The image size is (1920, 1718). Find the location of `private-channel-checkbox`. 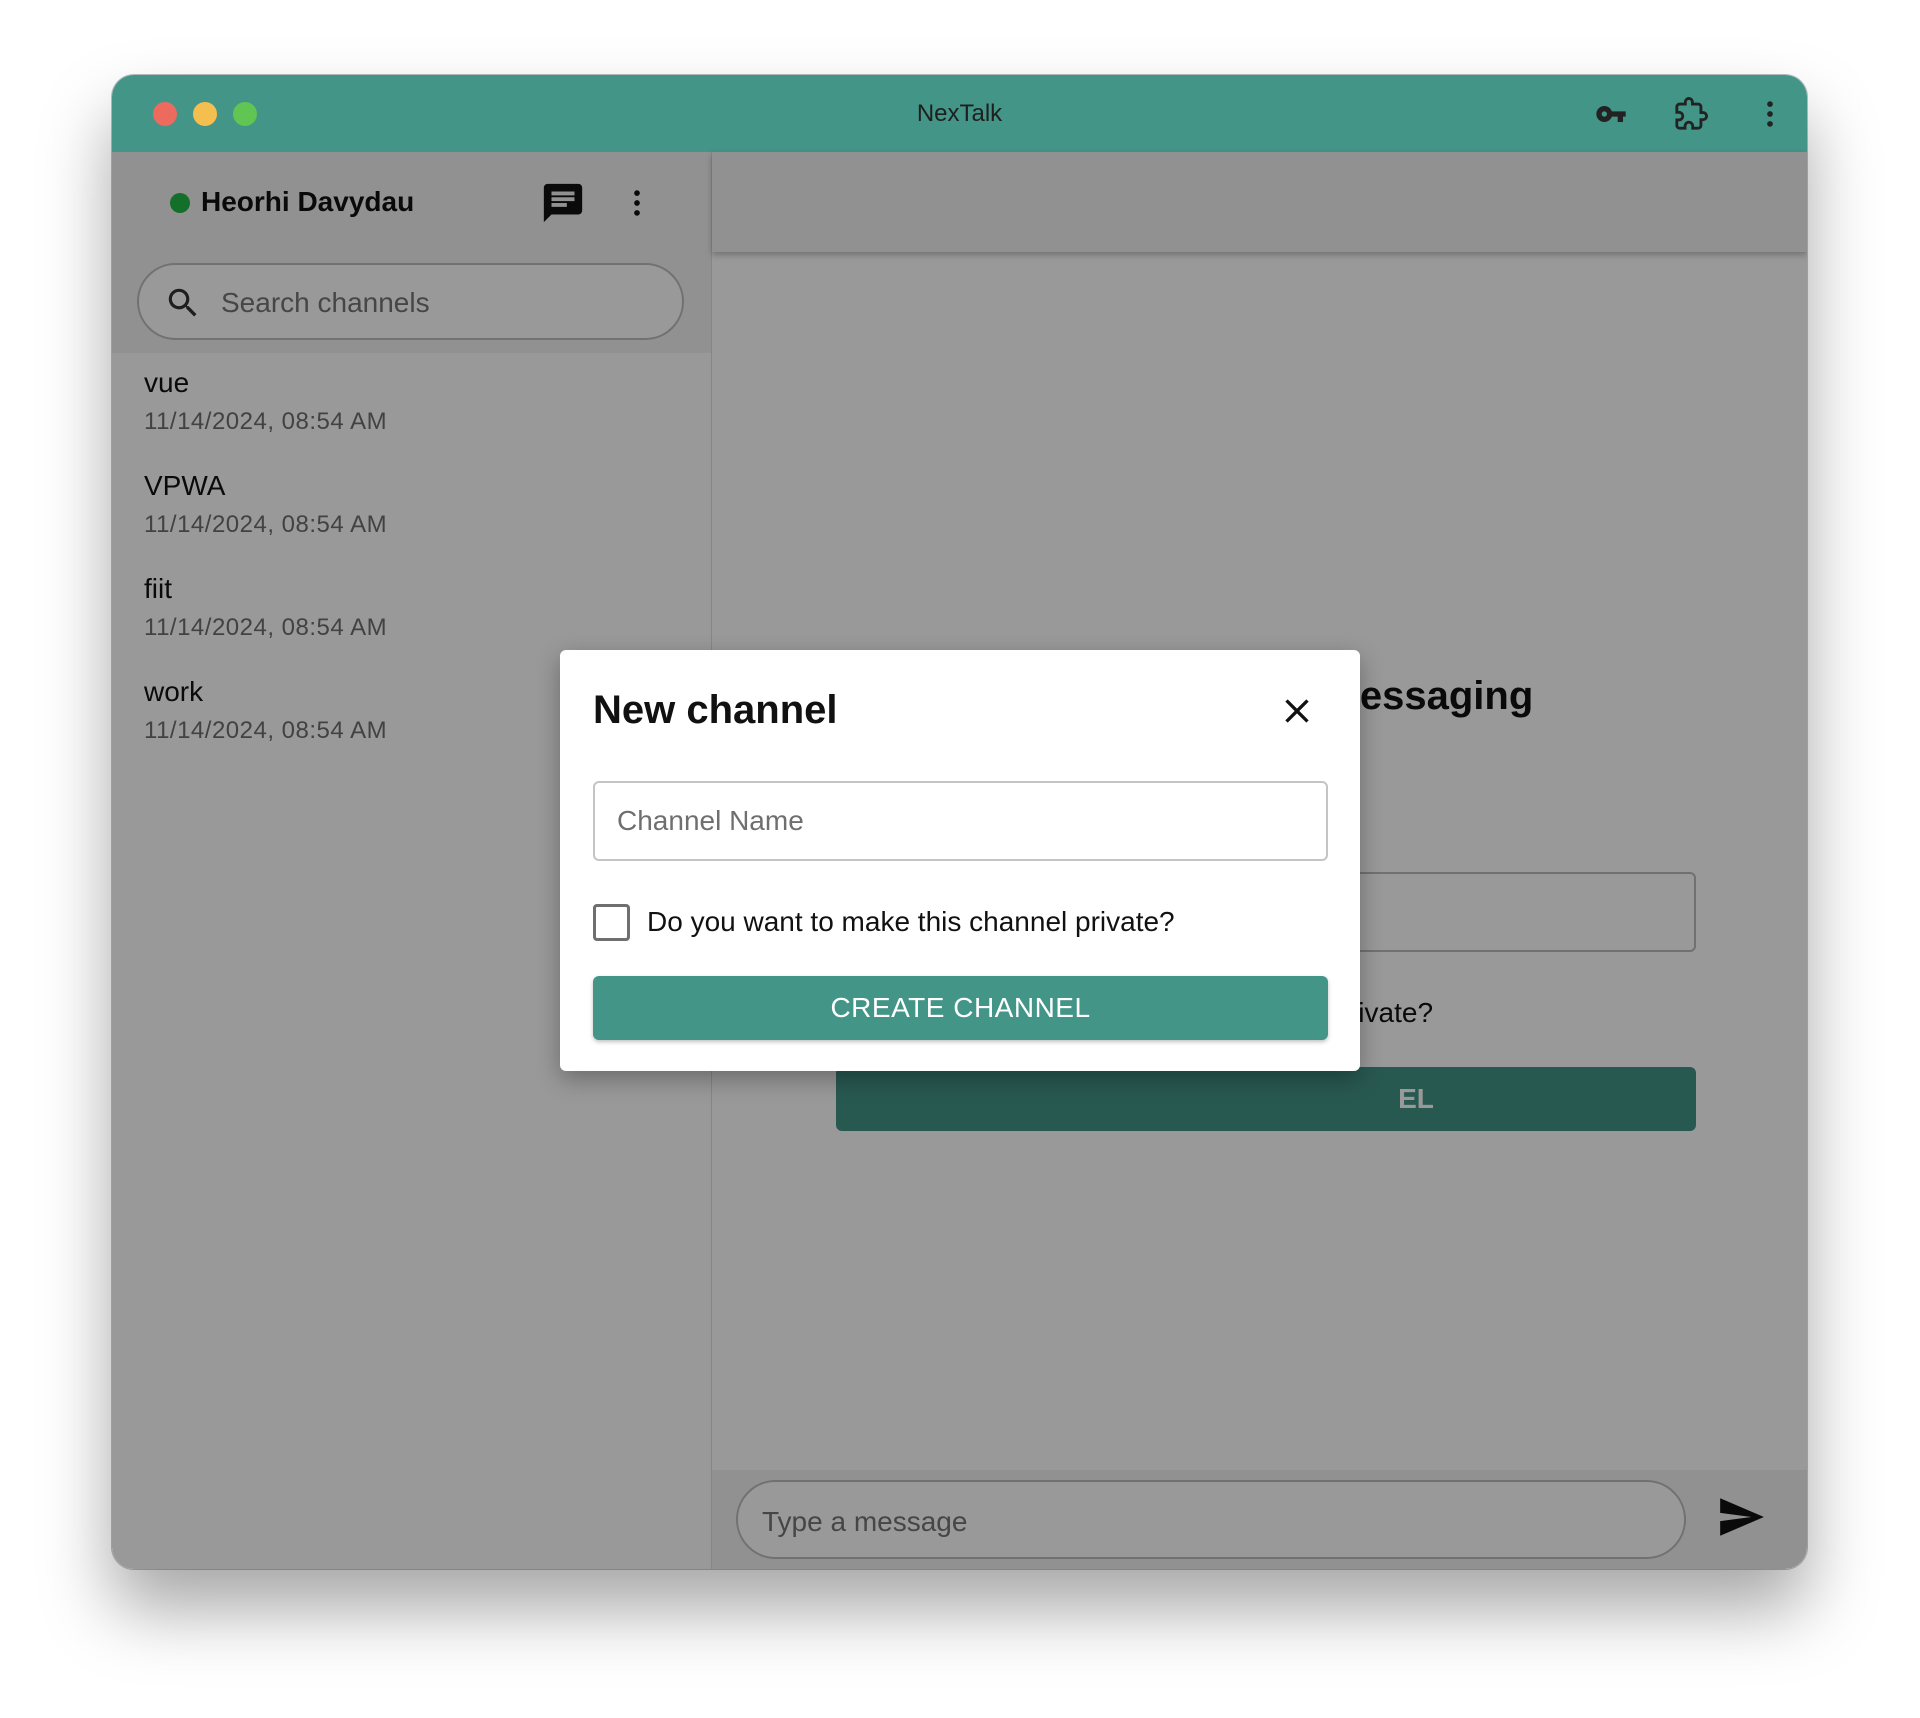

private-channel-checkbox is located at coordinates (611, 922).